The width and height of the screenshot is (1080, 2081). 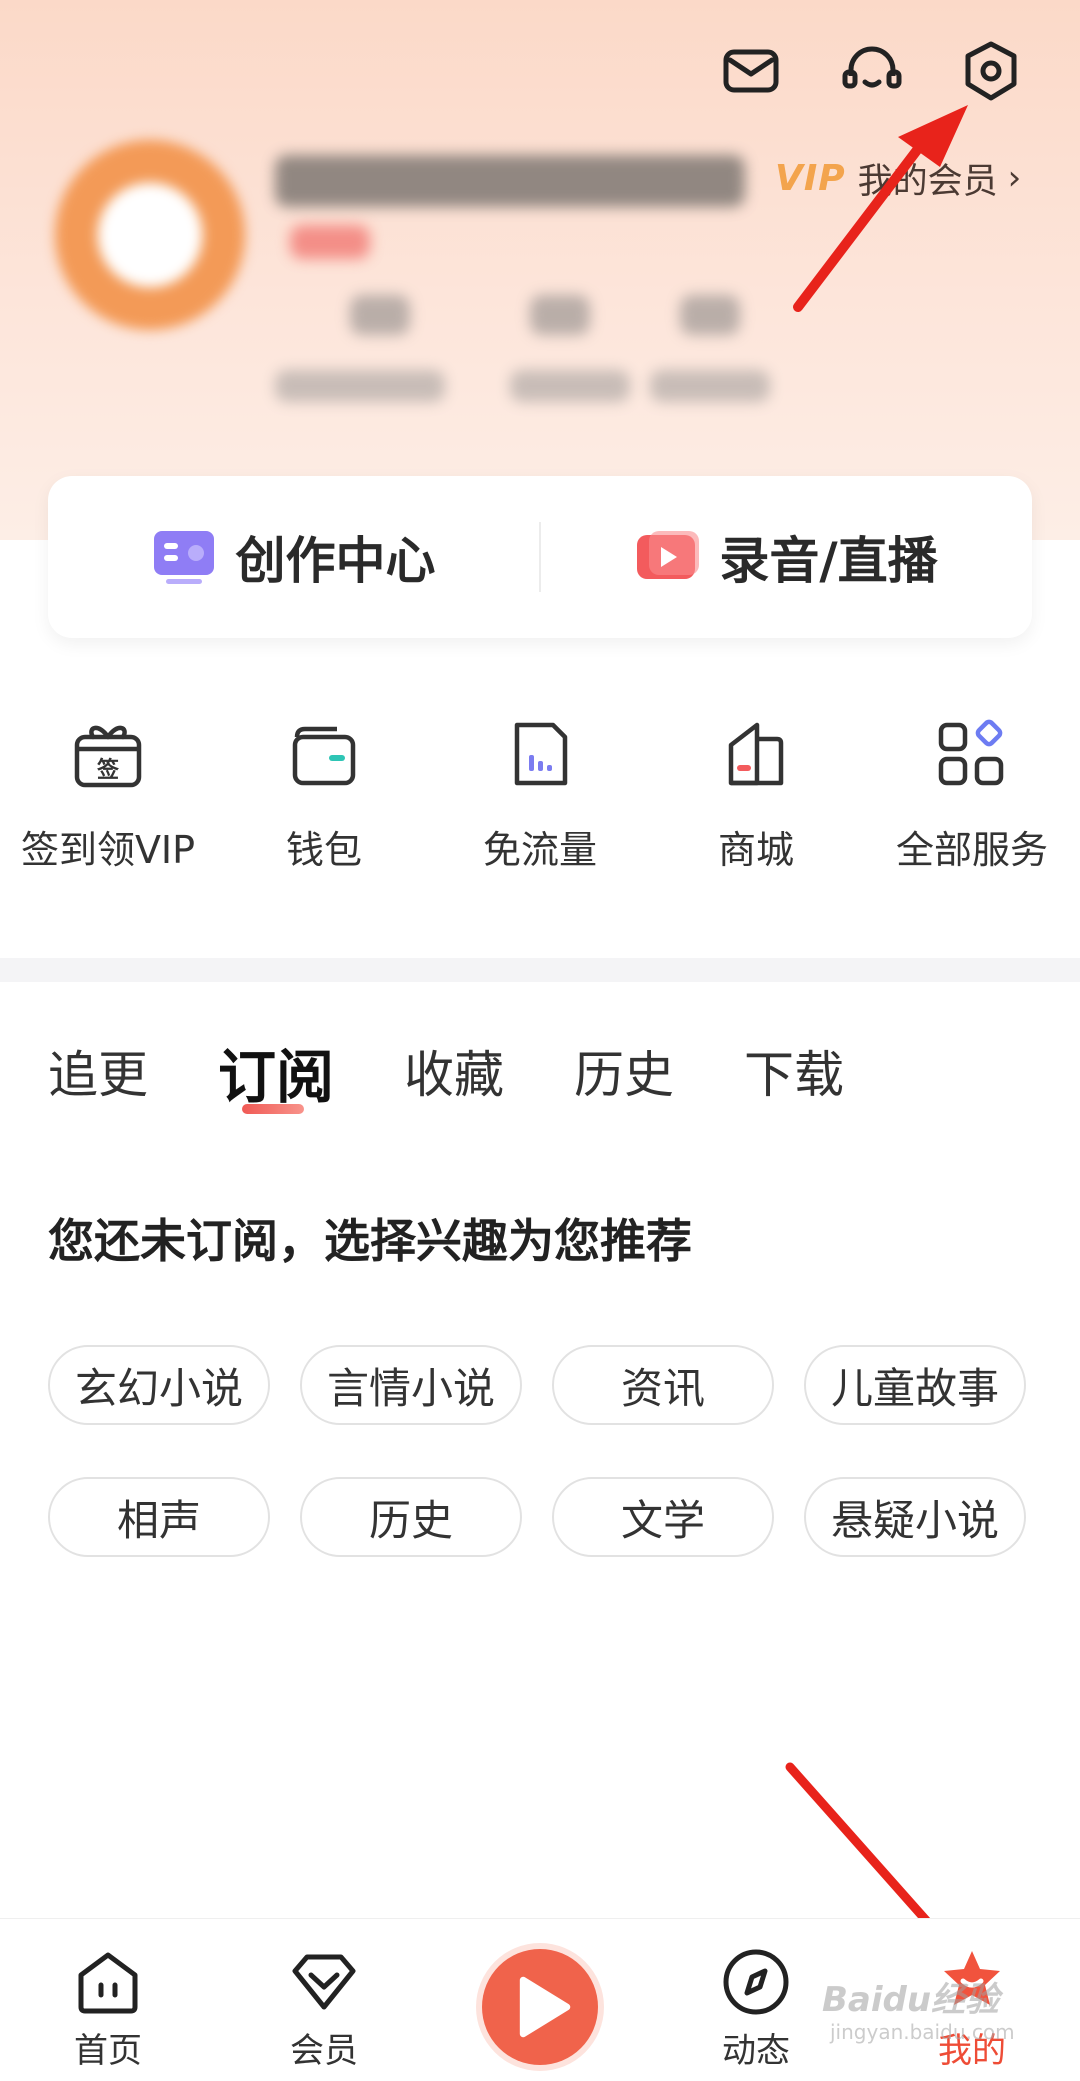 I want to click on my-membership-label: 我的会员, so click(x=927, y=181).